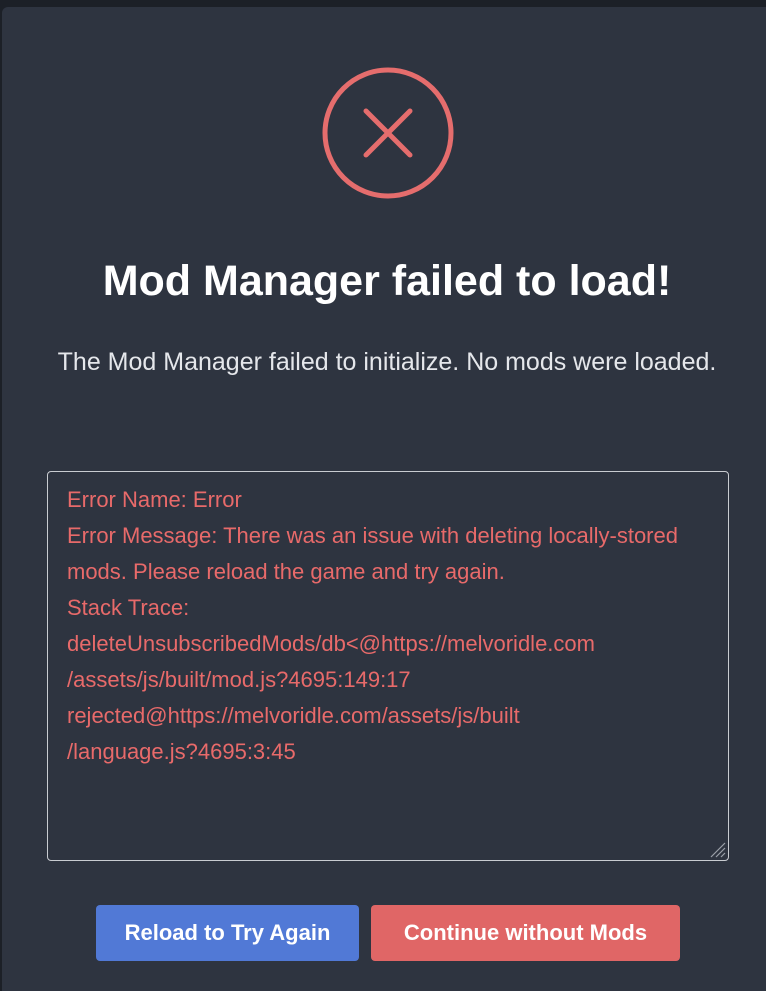 This screenshot has width=766, height=991. I want to click on continue-without-mods-button: Continue without Mods, so click(525, 933).